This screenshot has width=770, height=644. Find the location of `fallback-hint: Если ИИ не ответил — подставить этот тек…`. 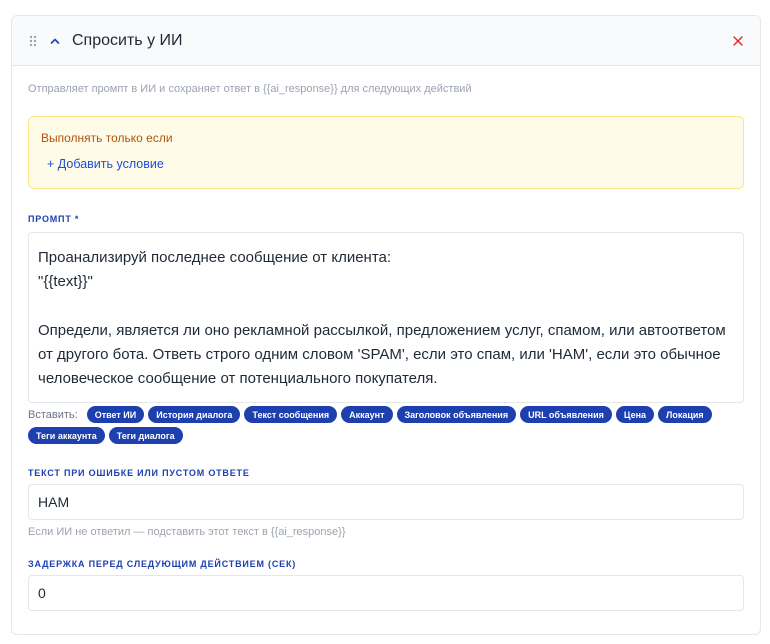

fallback-hint: Если ИИ не ответил — подставить этот тек… is located at coordinates (187, 532).